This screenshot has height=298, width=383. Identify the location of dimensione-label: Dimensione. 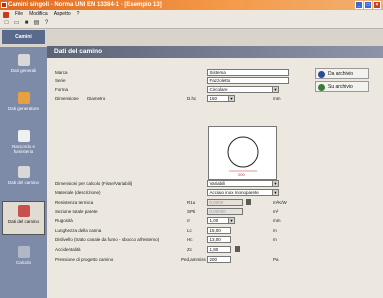
(67, 98).